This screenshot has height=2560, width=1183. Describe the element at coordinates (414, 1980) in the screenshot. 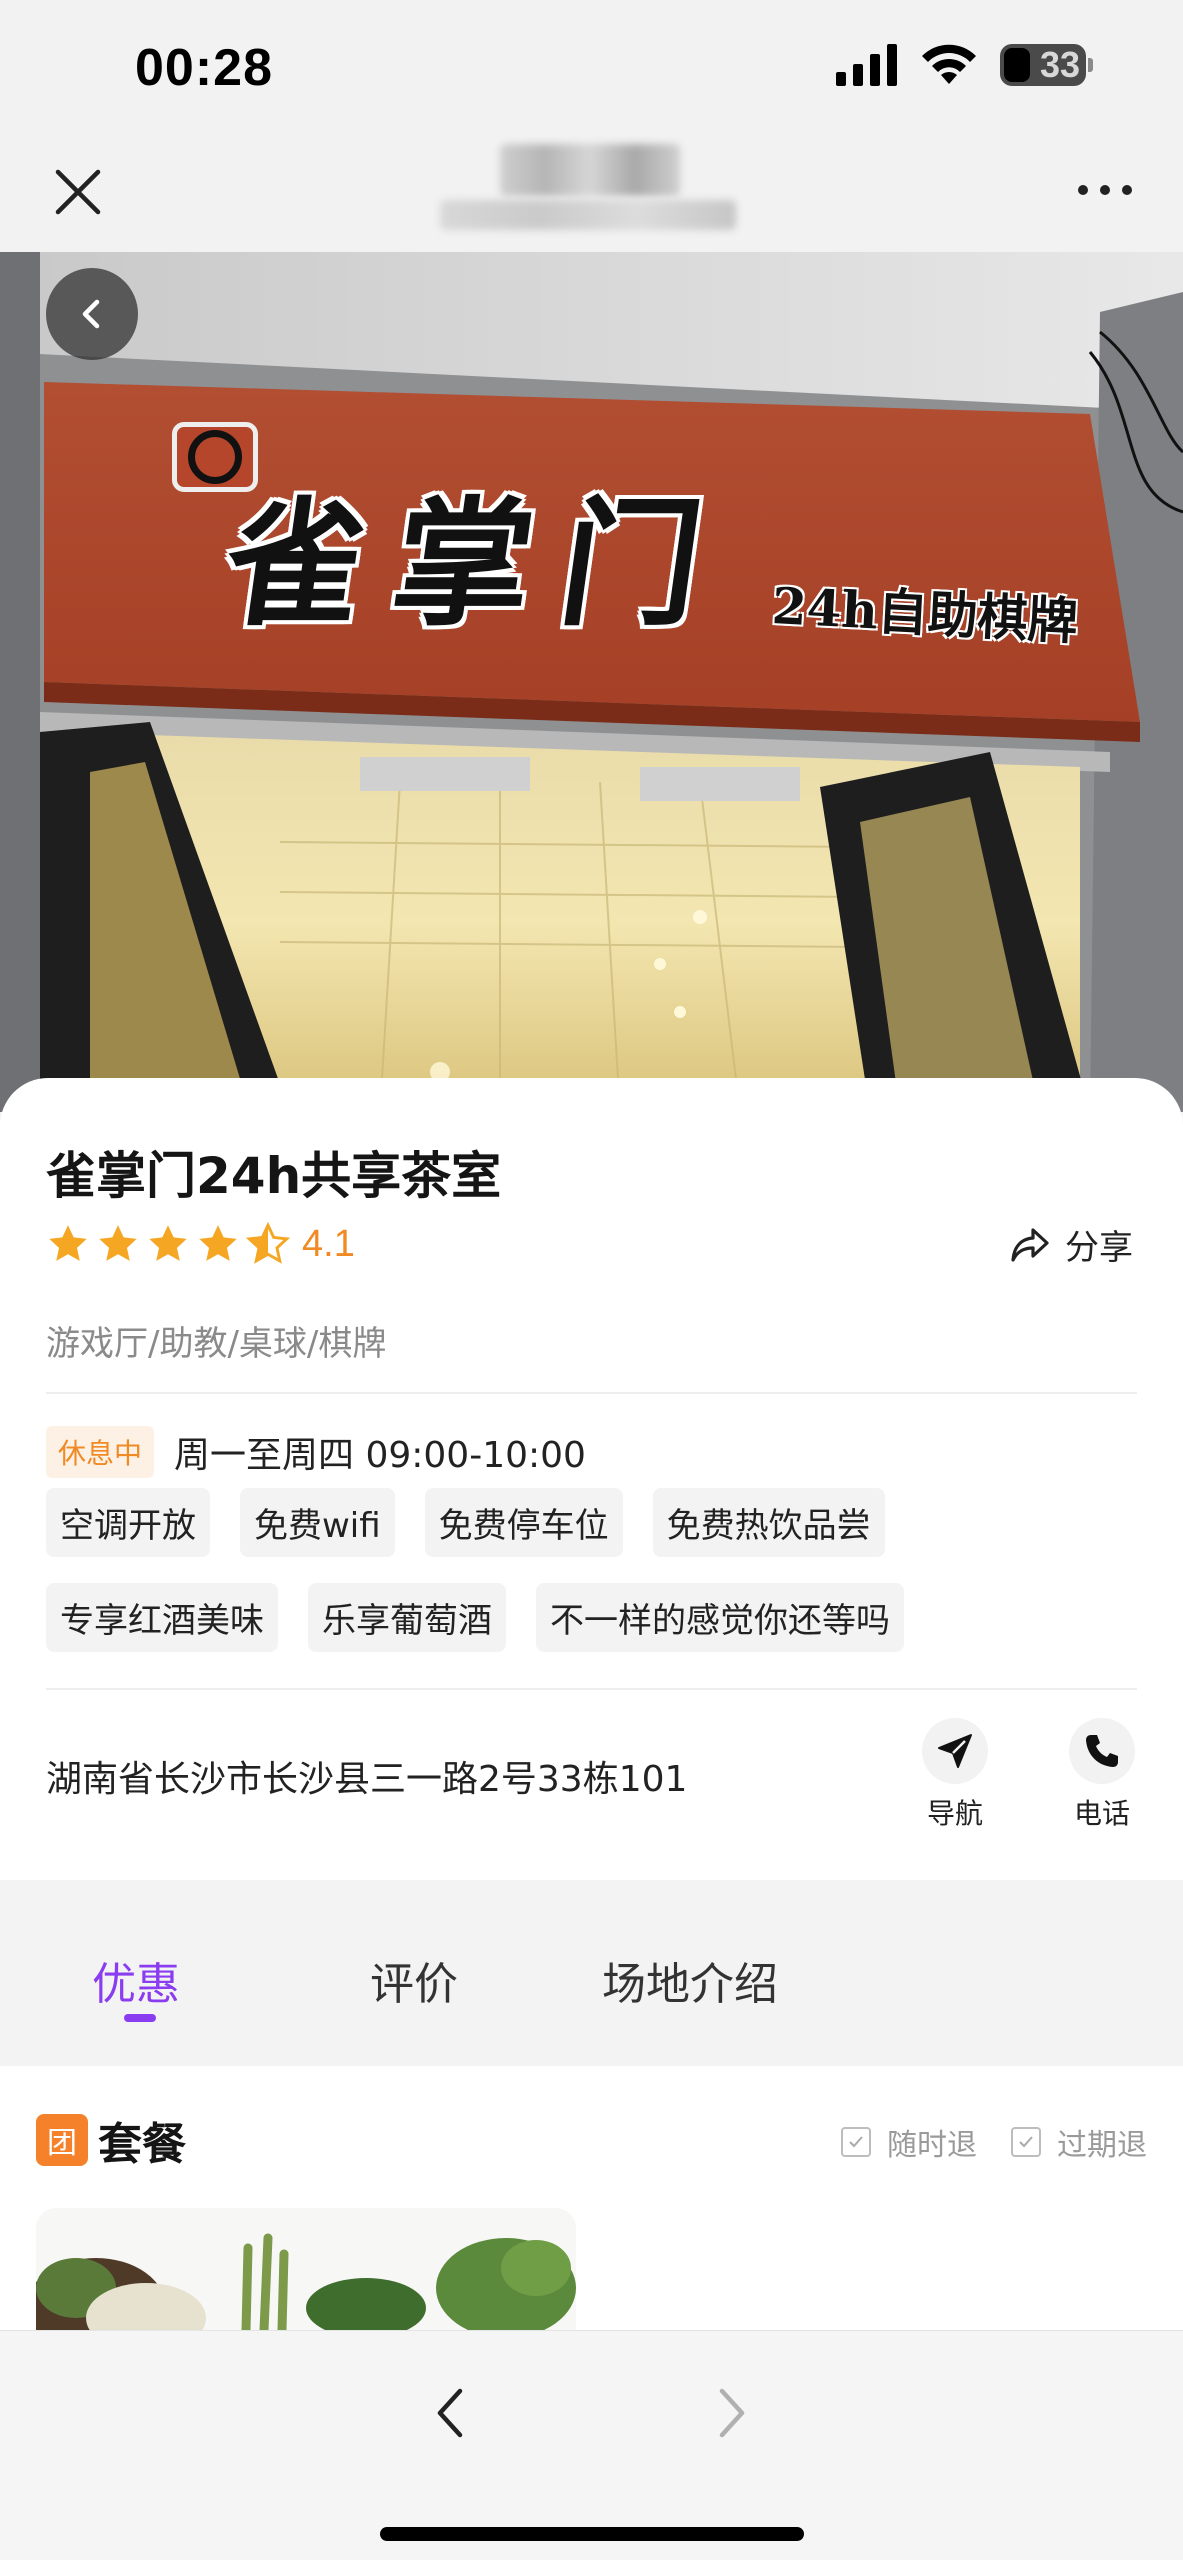

I see `tab-reviews: 评价` at that location.